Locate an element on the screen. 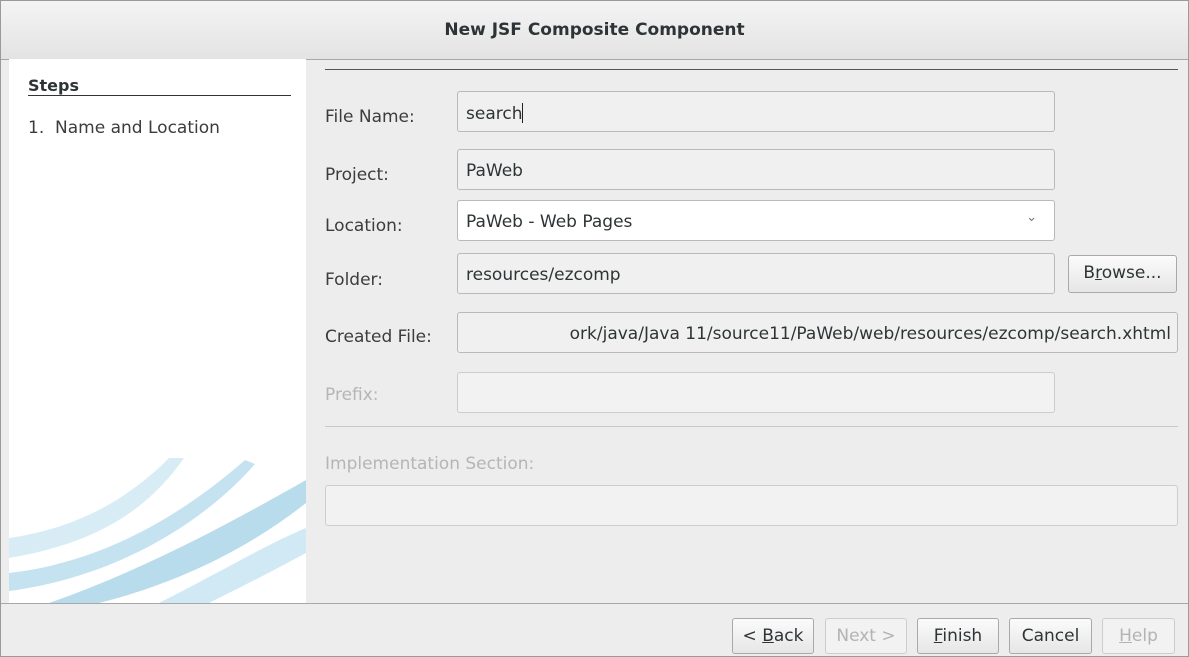  implementation-section-textarea is located at coordinates (751, 505).